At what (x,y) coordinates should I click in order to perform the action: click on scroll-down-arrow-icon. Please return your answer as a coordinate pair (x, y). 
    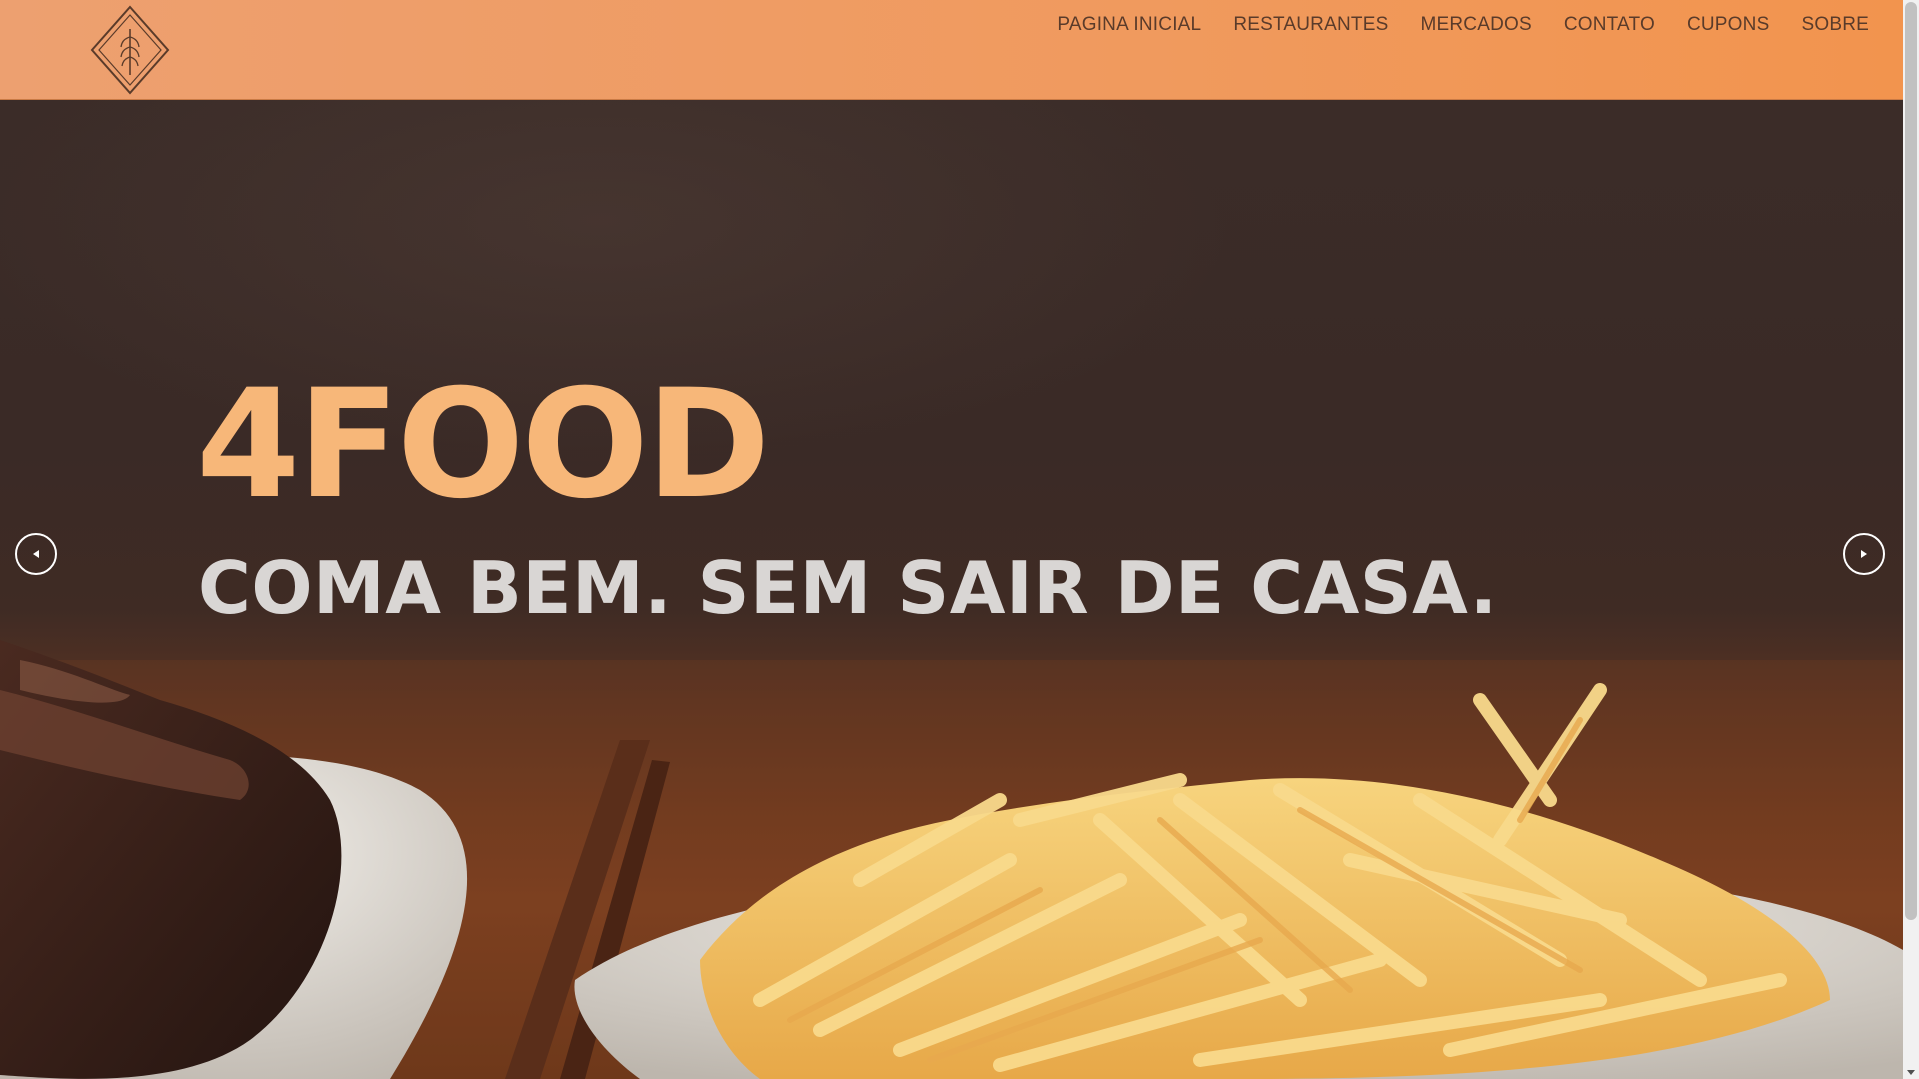
    Looking at the image, I should click on (1911, 1072).